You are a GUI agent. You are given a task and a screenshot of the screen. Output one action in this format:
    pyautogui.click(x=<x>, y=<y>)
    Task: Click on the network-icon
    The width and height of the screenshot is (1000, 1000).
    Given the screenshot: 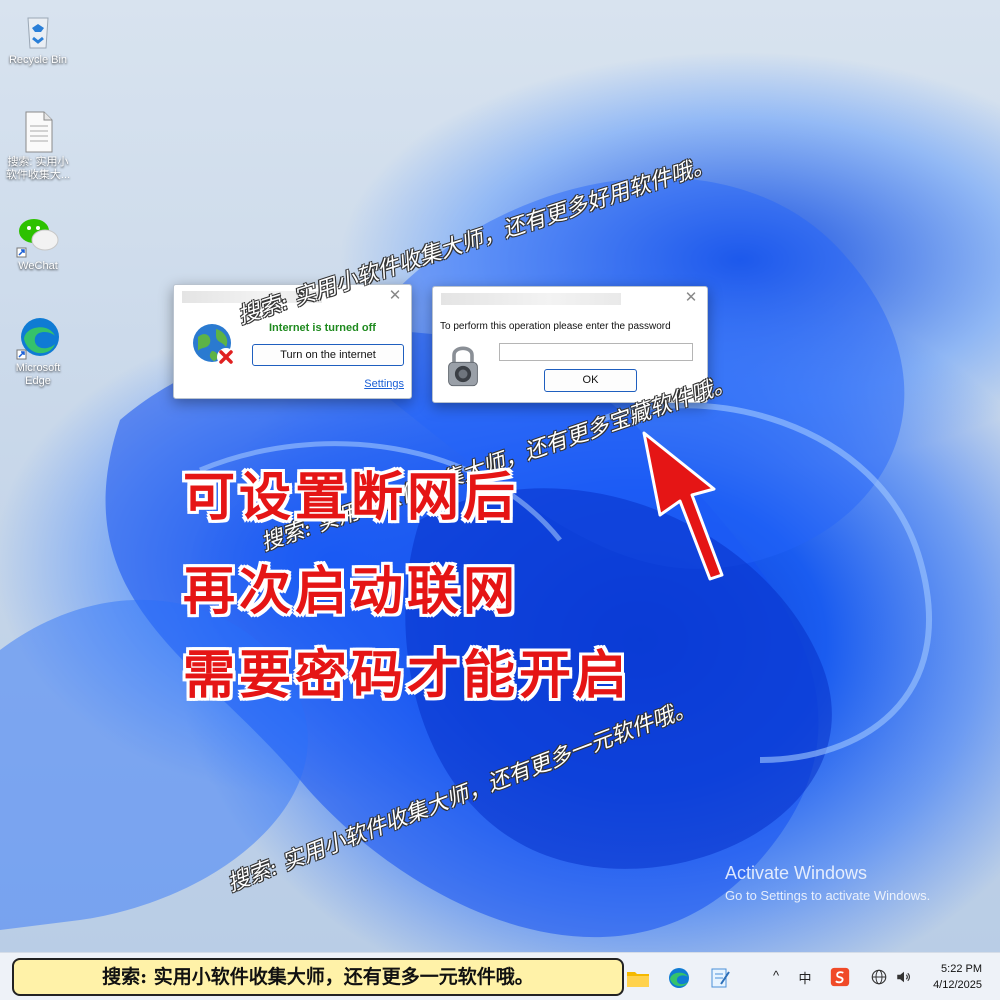 What is the action you would take?
    pyautogui.click(x=879, y=977)
    